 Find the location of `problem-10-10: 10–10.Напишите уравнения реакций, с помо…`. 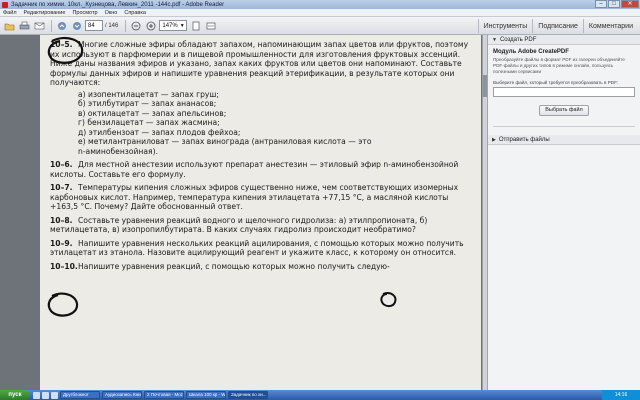

problem-10-10: 10–10.Напишите уравнения реакций, с помо… is located at coordinates (262, 267).